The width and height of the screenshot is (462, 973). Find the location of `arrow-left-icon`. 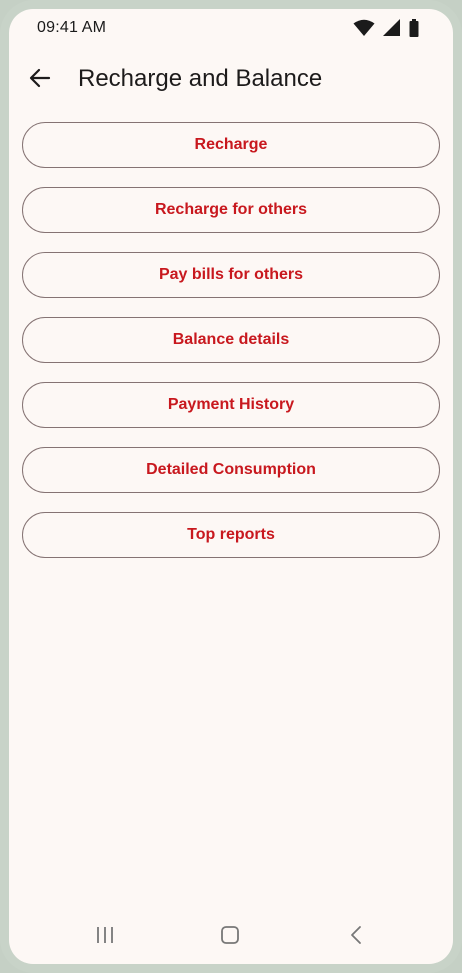

arrow-left-icon is located at coordinates (40, 80).